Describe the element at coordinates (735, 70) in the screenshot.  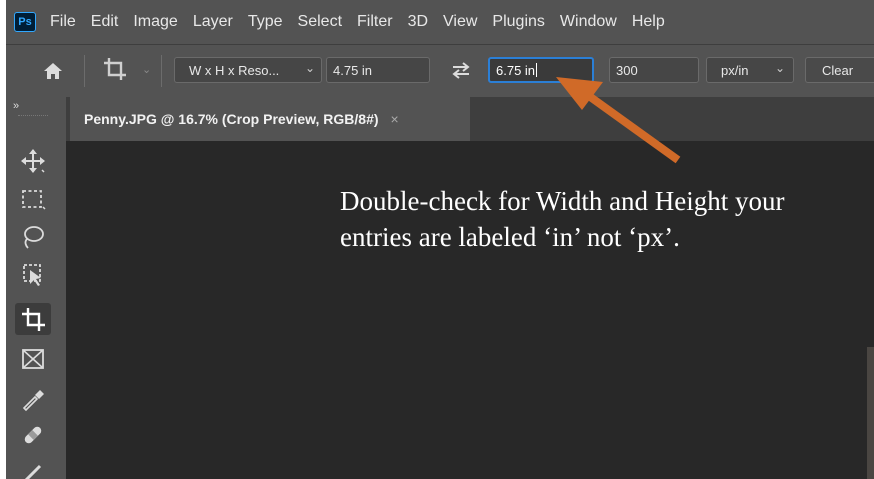
I see `resolution-unit-value: px/in` at that location.